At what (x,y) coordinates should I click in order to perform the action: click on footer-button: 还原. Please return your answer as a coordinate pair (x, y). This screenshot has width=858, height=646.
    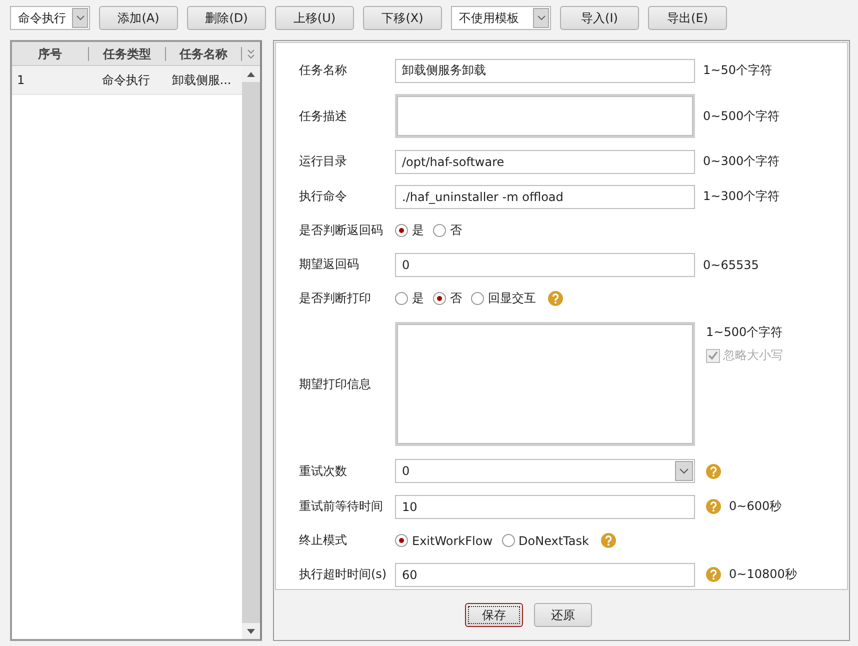
    Looking at the image, I should click on (563, 615).